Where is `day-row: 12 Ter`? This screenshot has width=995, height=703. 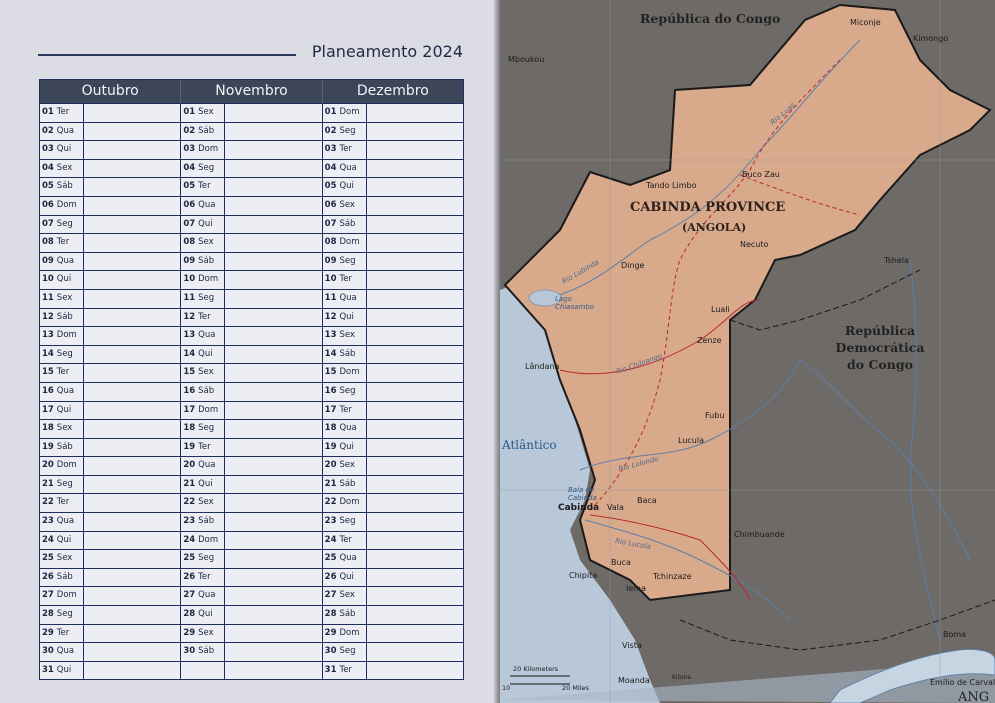
day-row: 12 Ter is located at coordinates (251, 317).